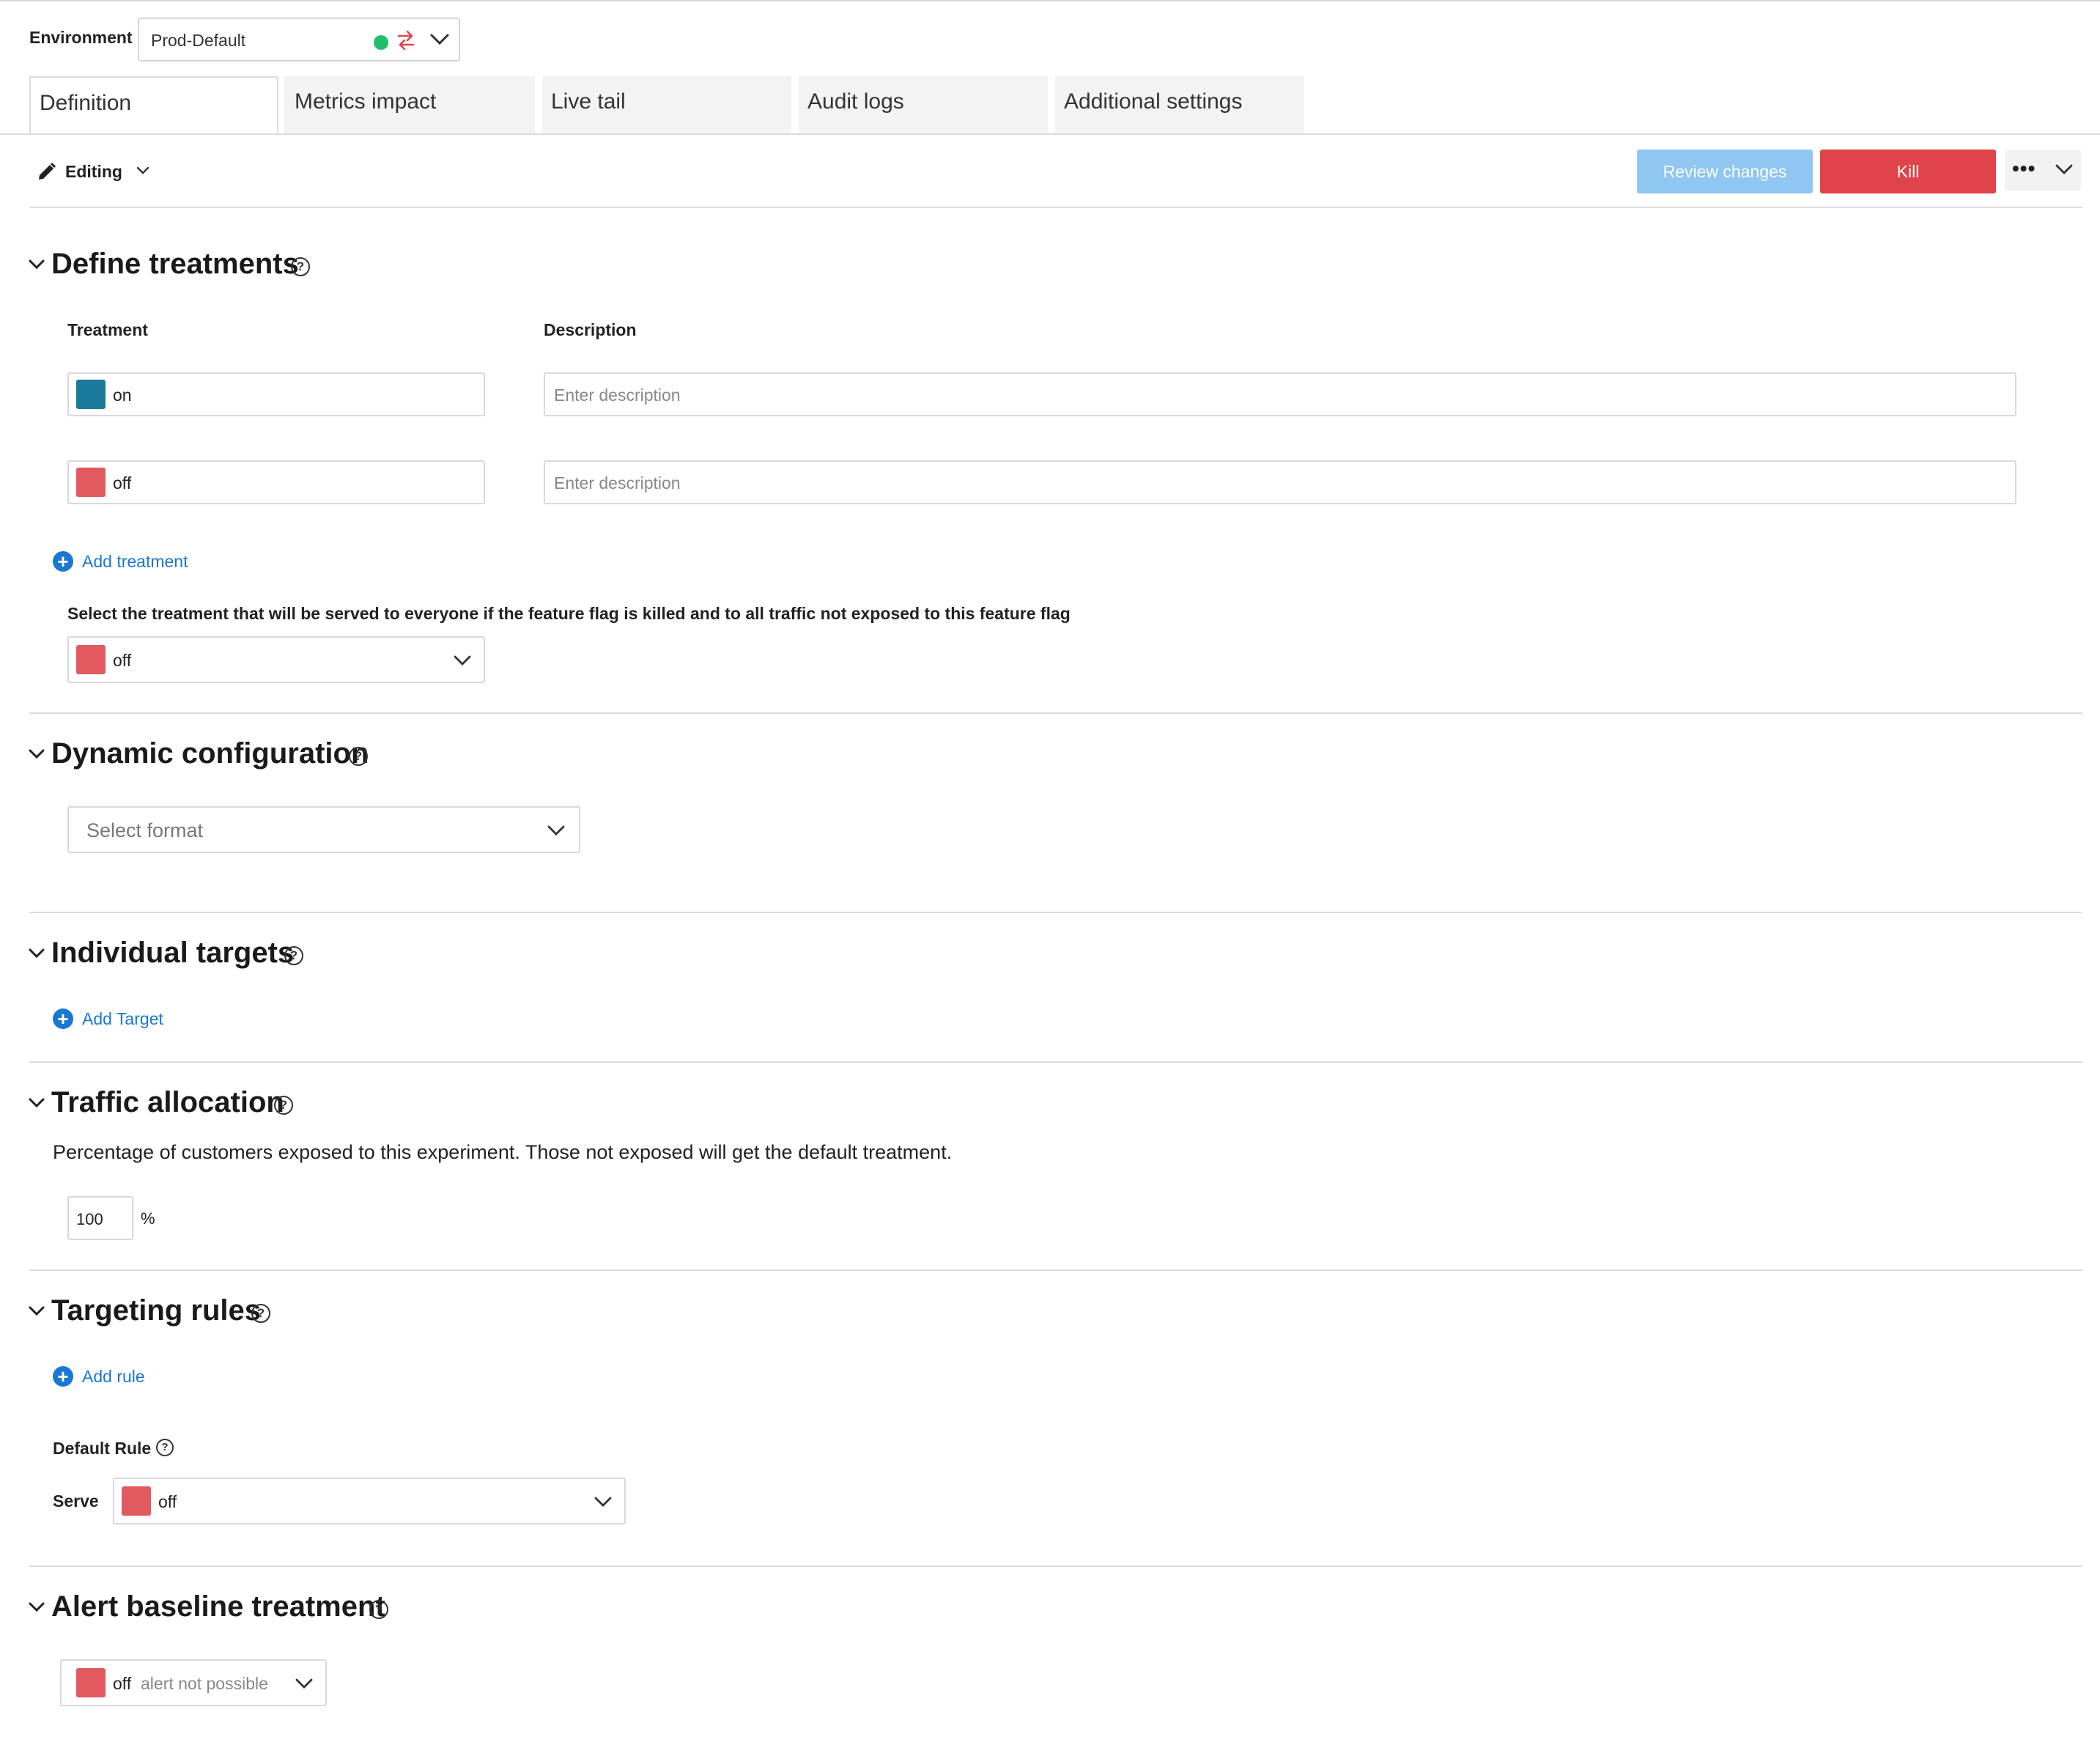 Image resolution: width=2100 pixels, height=1737 pixels. What do you see at coordinates (47, 173) in the screenshot?
I see `pencil-icon` at bounding box center [47, 173].